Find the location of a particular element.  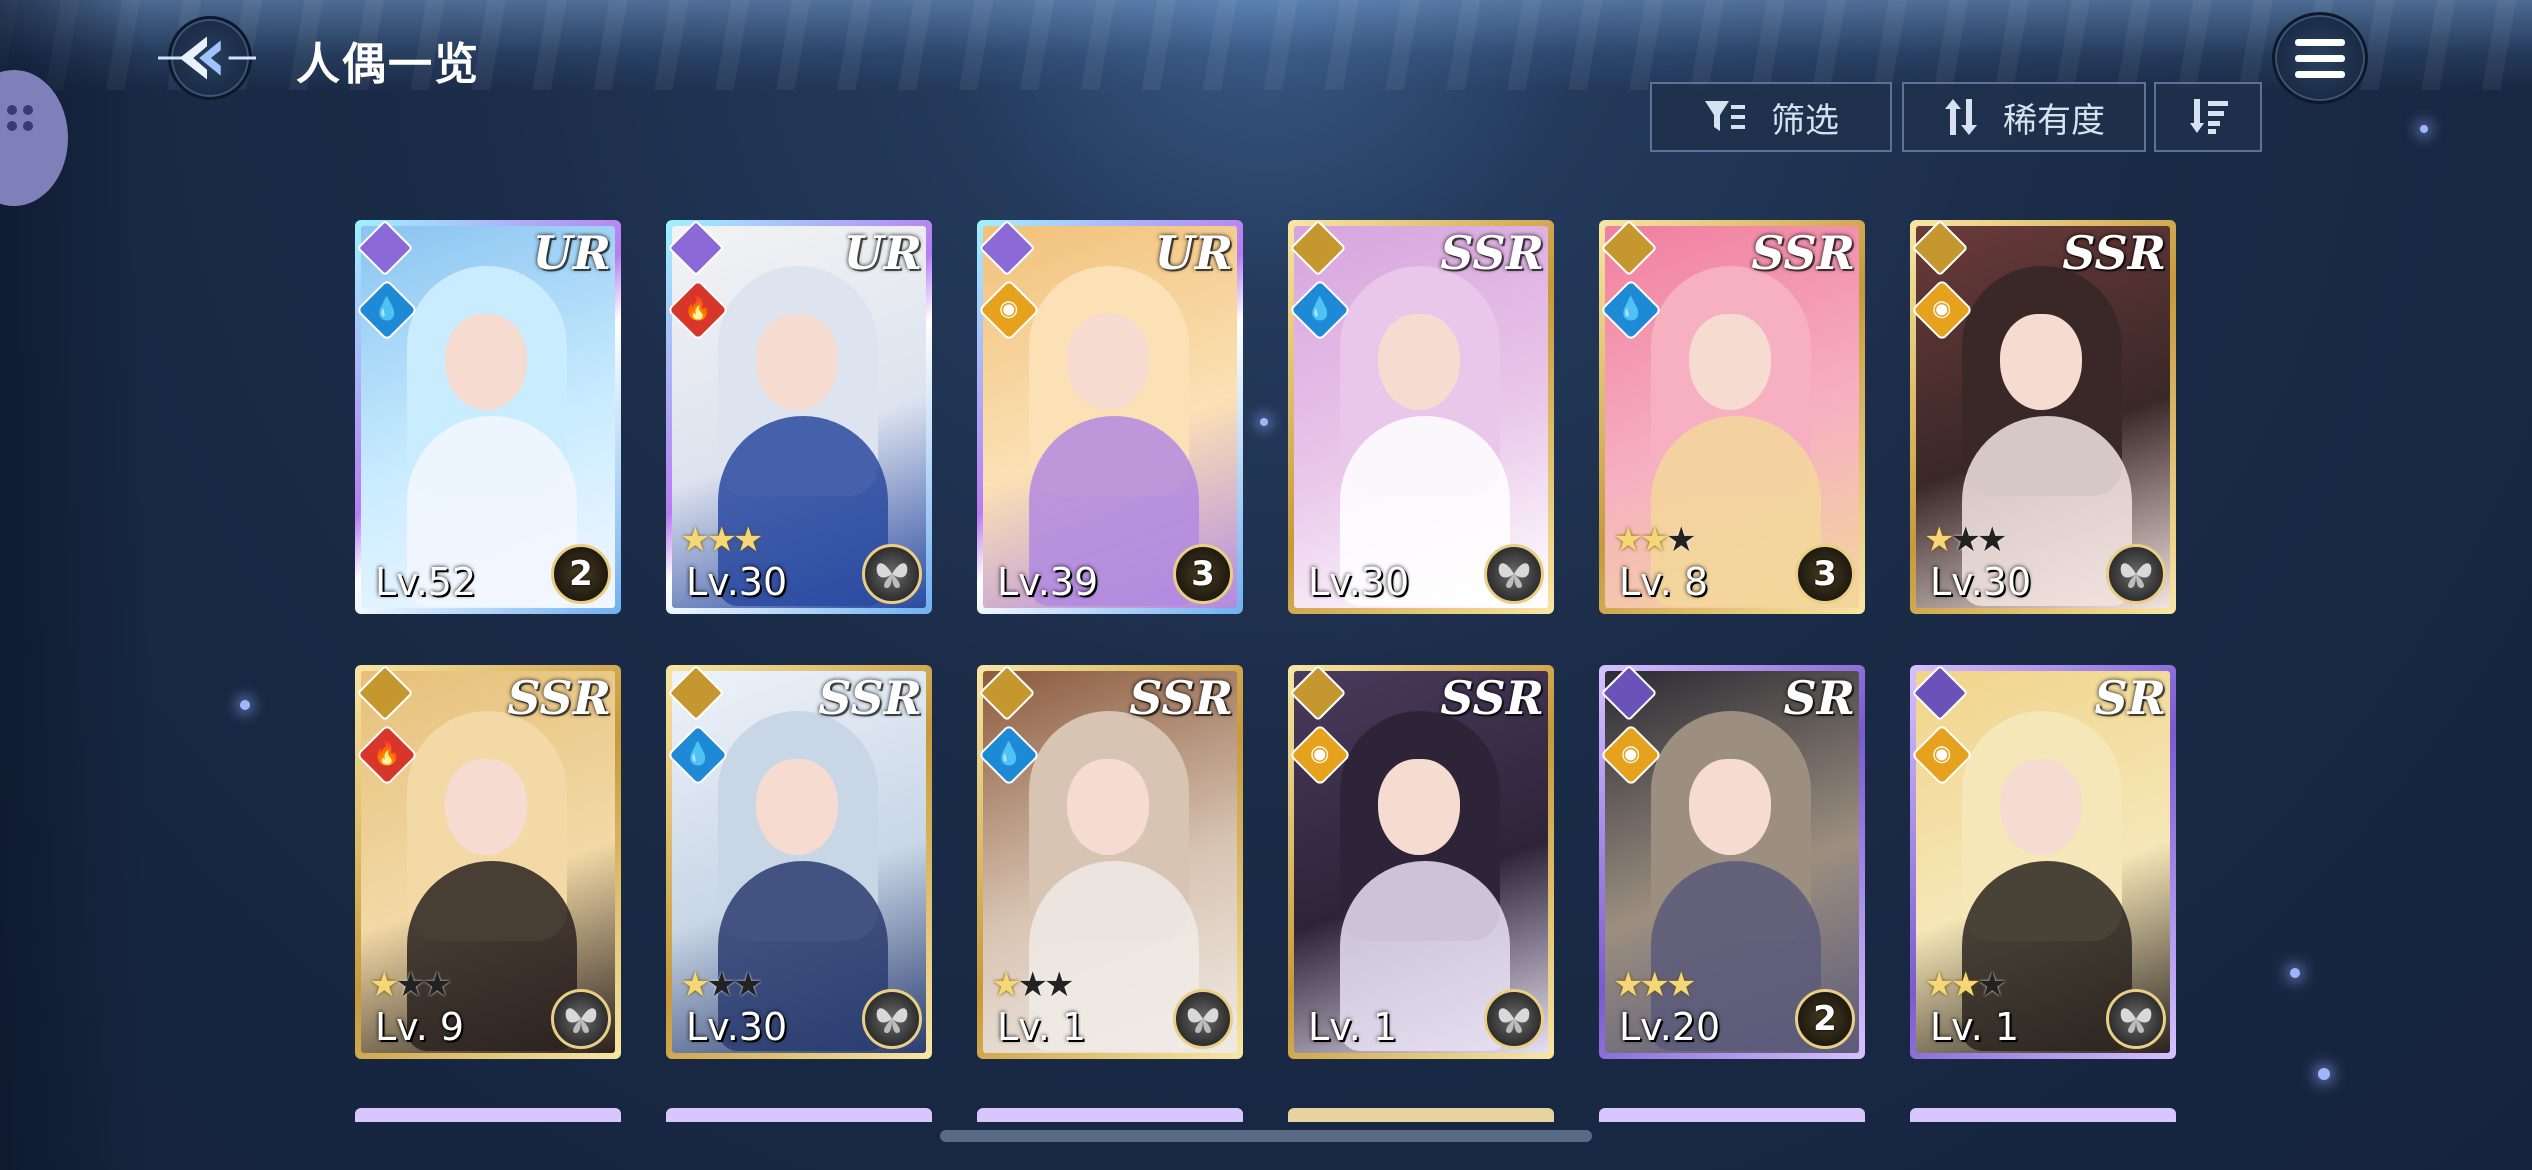

doll-card: 🔥 SSR ★★★ Lv. 9 is located at coordinates (488, 862).